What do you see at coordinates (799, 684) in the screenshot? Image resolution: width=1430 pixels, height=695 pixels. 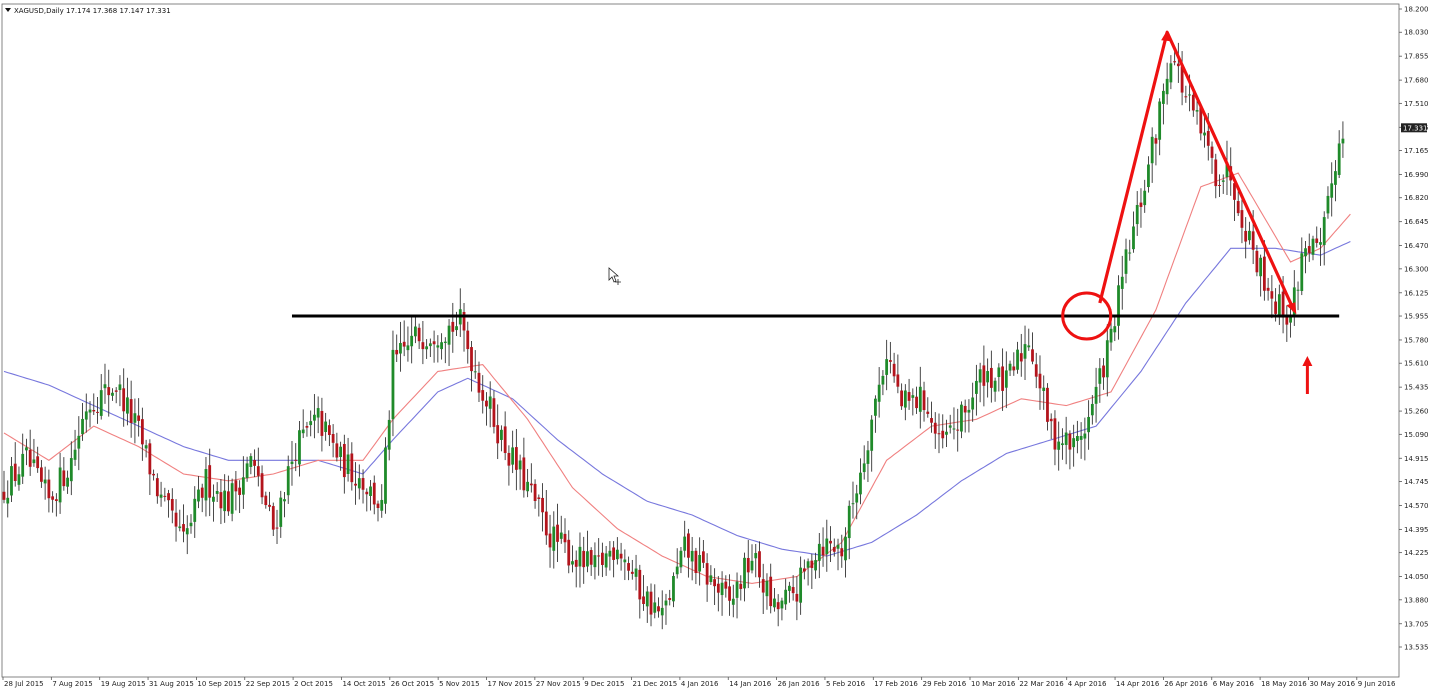 I see `x-tick-label: 26 Jan 2016` at bounding box center [799, 684].